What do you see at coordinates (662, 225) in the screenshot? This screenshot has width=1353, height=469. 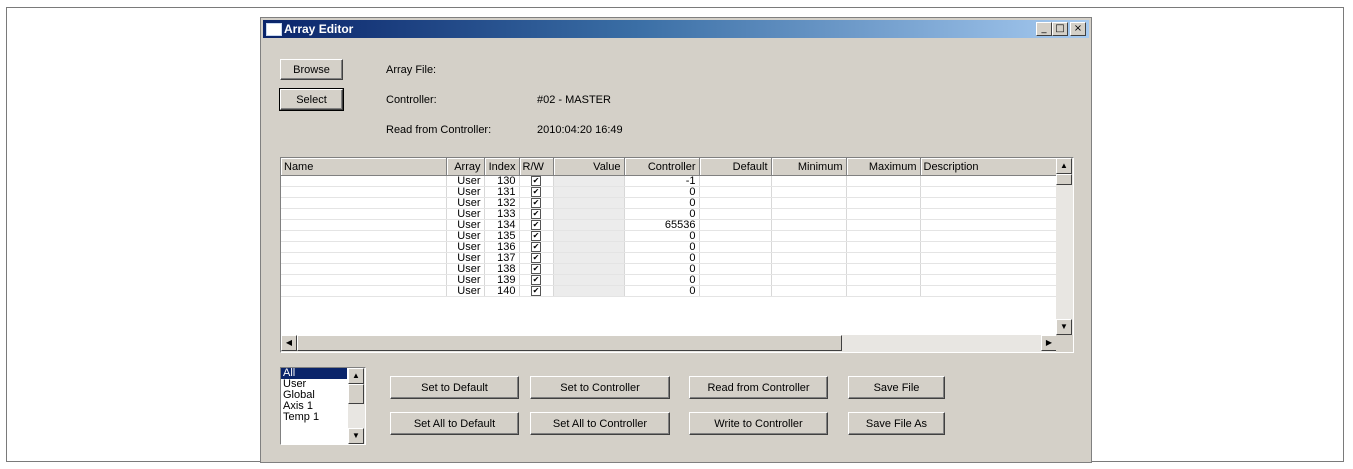 I see `cell-controller: 65536` at bounding box center [662, 225].